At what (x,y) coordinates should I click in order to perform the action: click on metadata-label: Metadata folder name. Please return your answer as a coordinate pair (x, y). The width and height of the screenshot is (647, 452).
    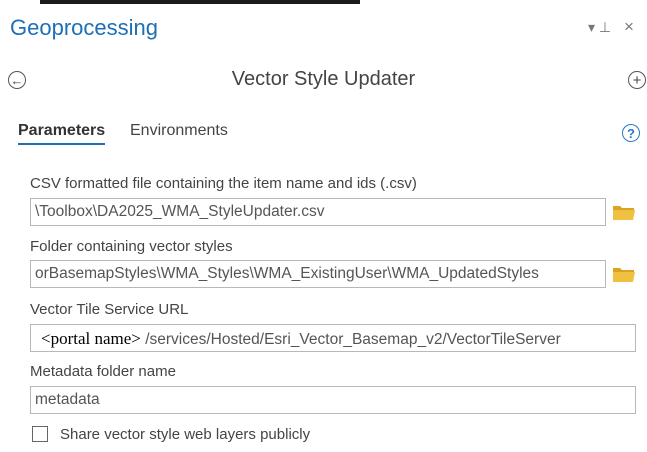
    Looking at the image, I should click on (103, 371).